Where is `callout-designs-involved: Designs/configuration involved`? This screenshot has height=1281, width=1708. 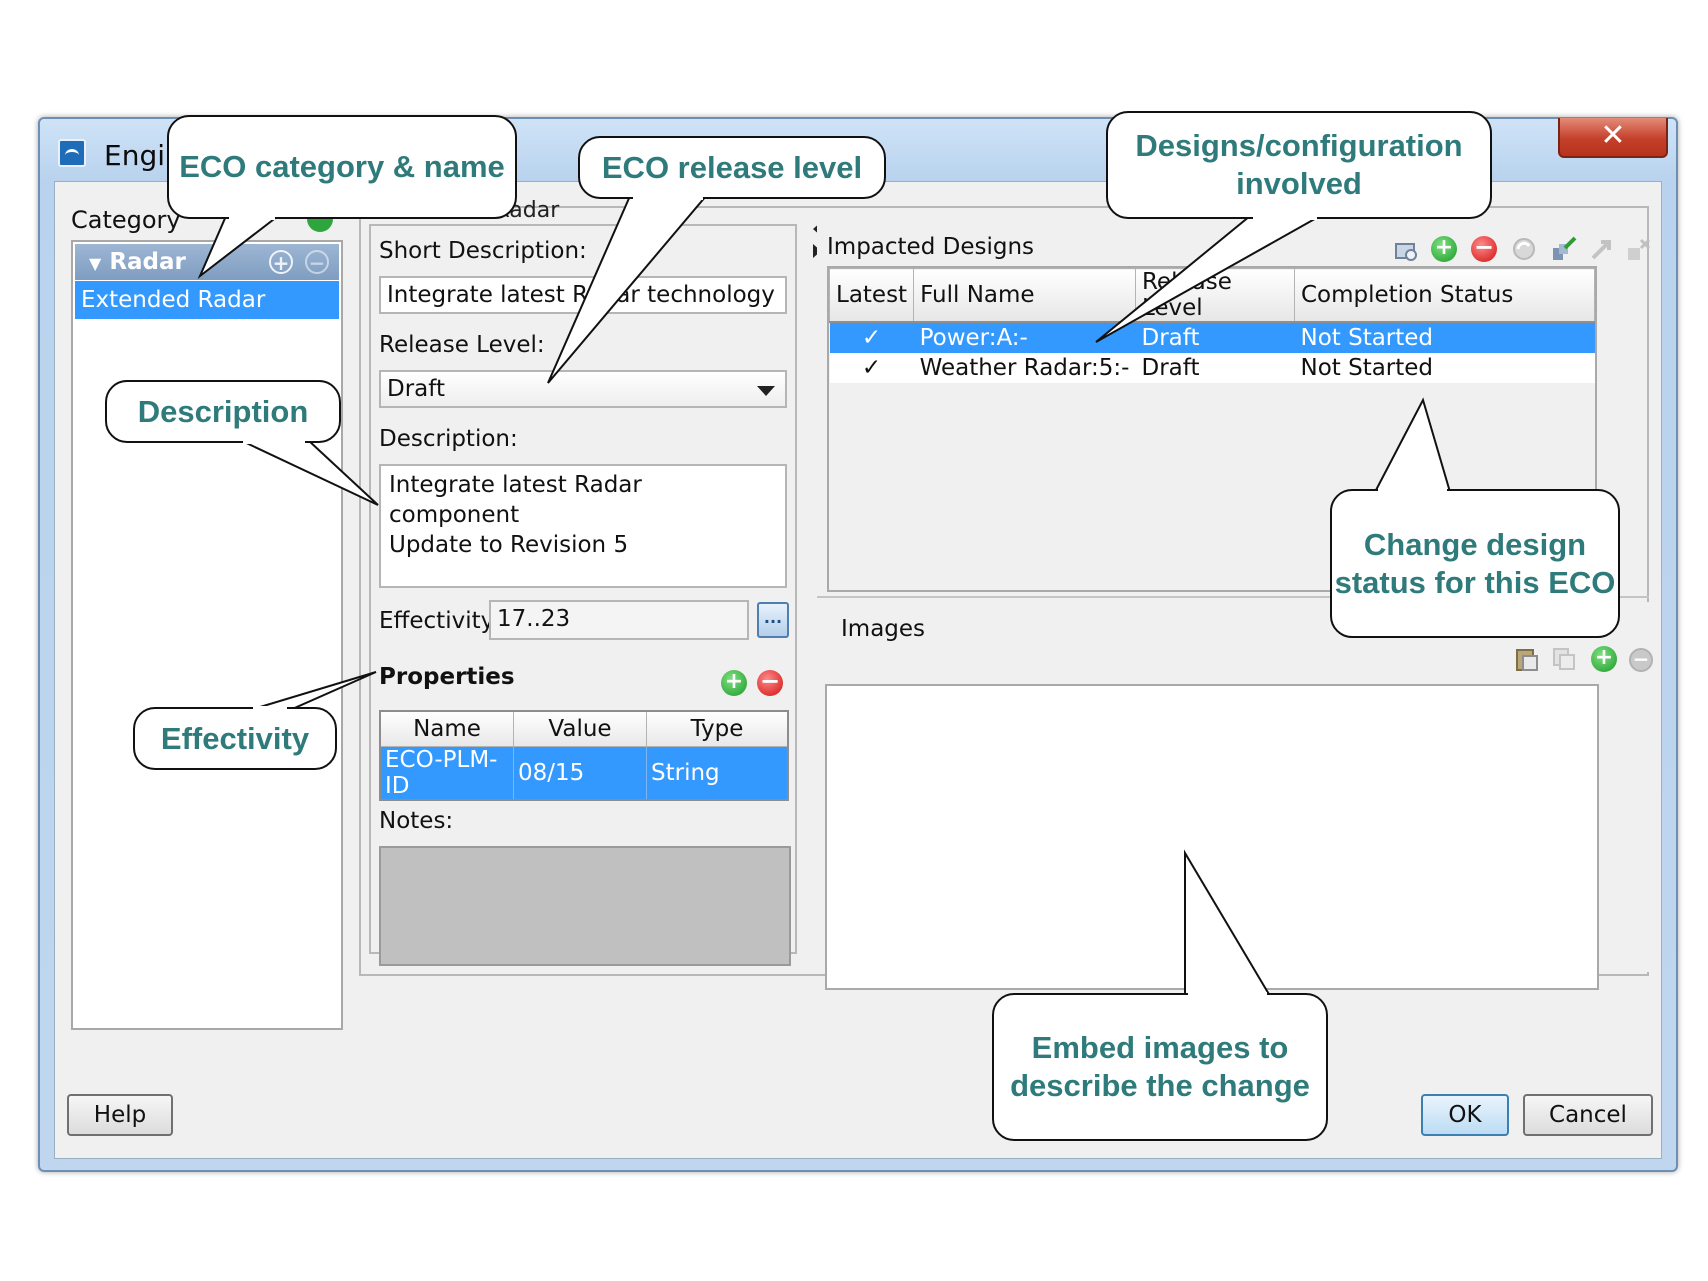 callout-designs-involved: Designs/configuration involved is located at coordinates (1299, 165).